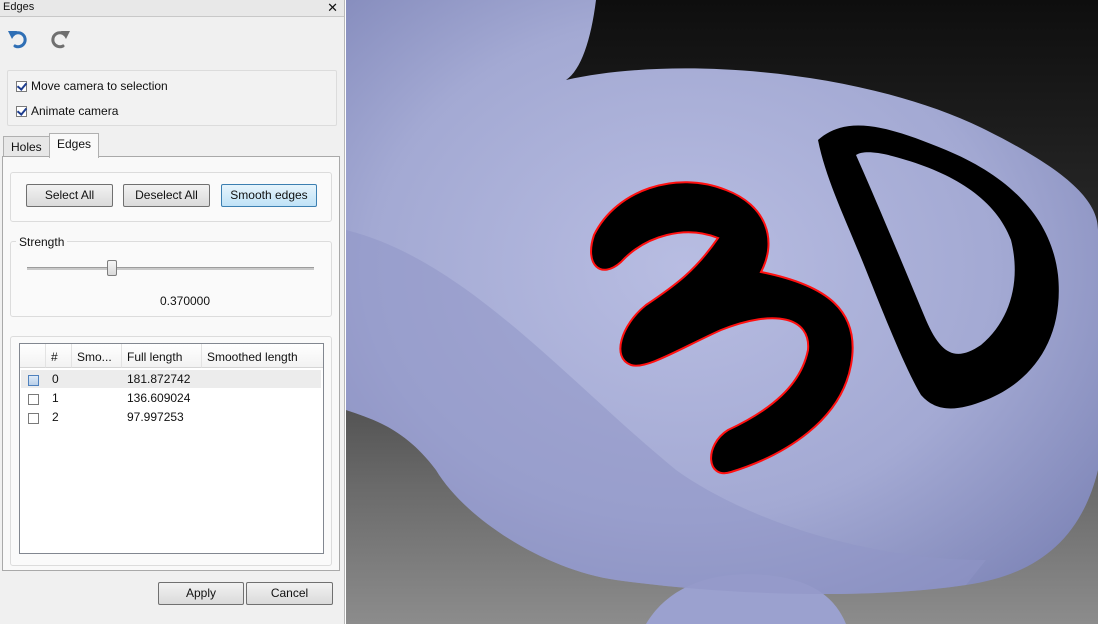 This screenshot has height=624, width=1098. I want to click on move-camera-checkbox: Move camera to selection, so click(92, 86).